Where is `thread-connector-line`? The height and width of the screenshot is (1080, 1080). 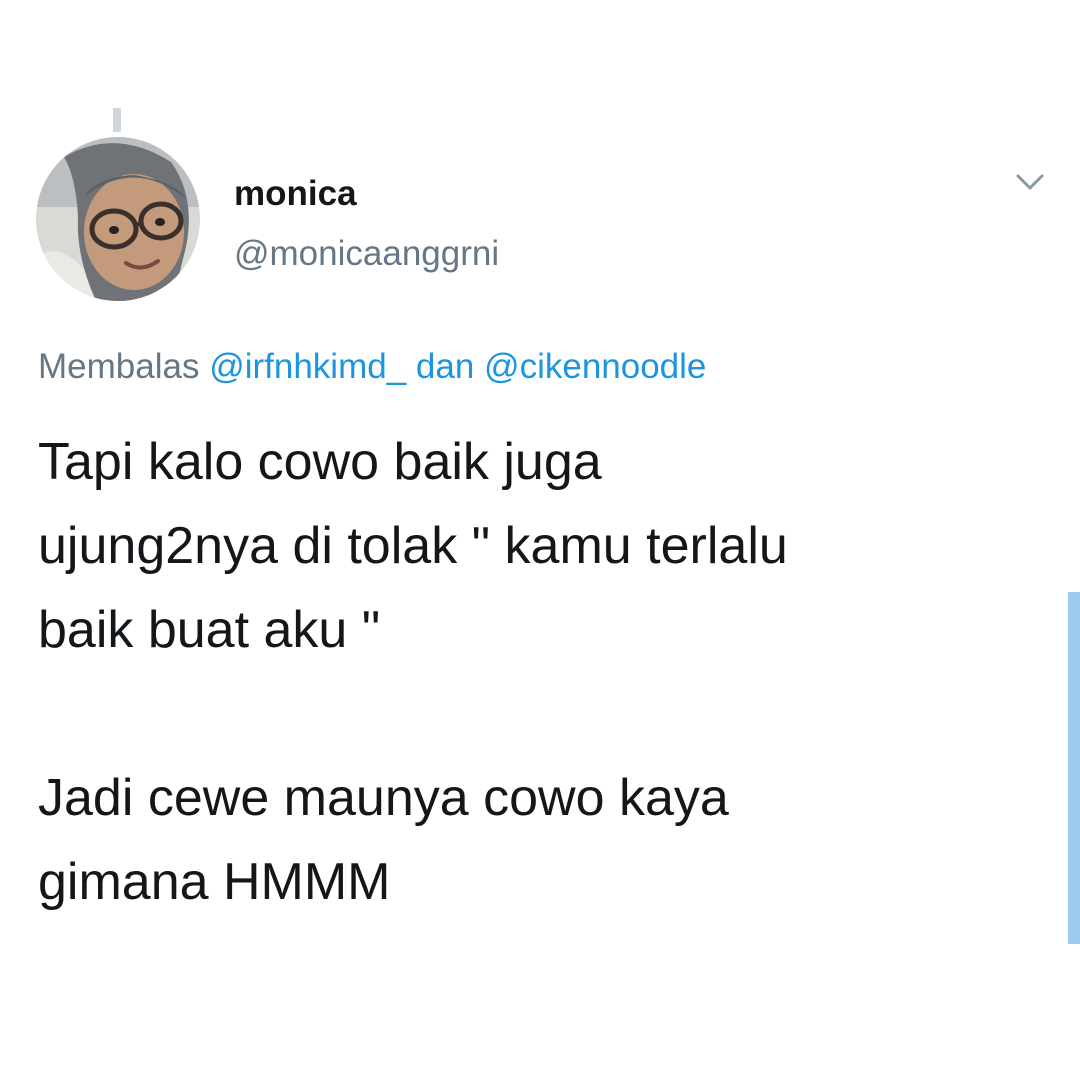 thread-connector-line is located at coordinates (117, 120).